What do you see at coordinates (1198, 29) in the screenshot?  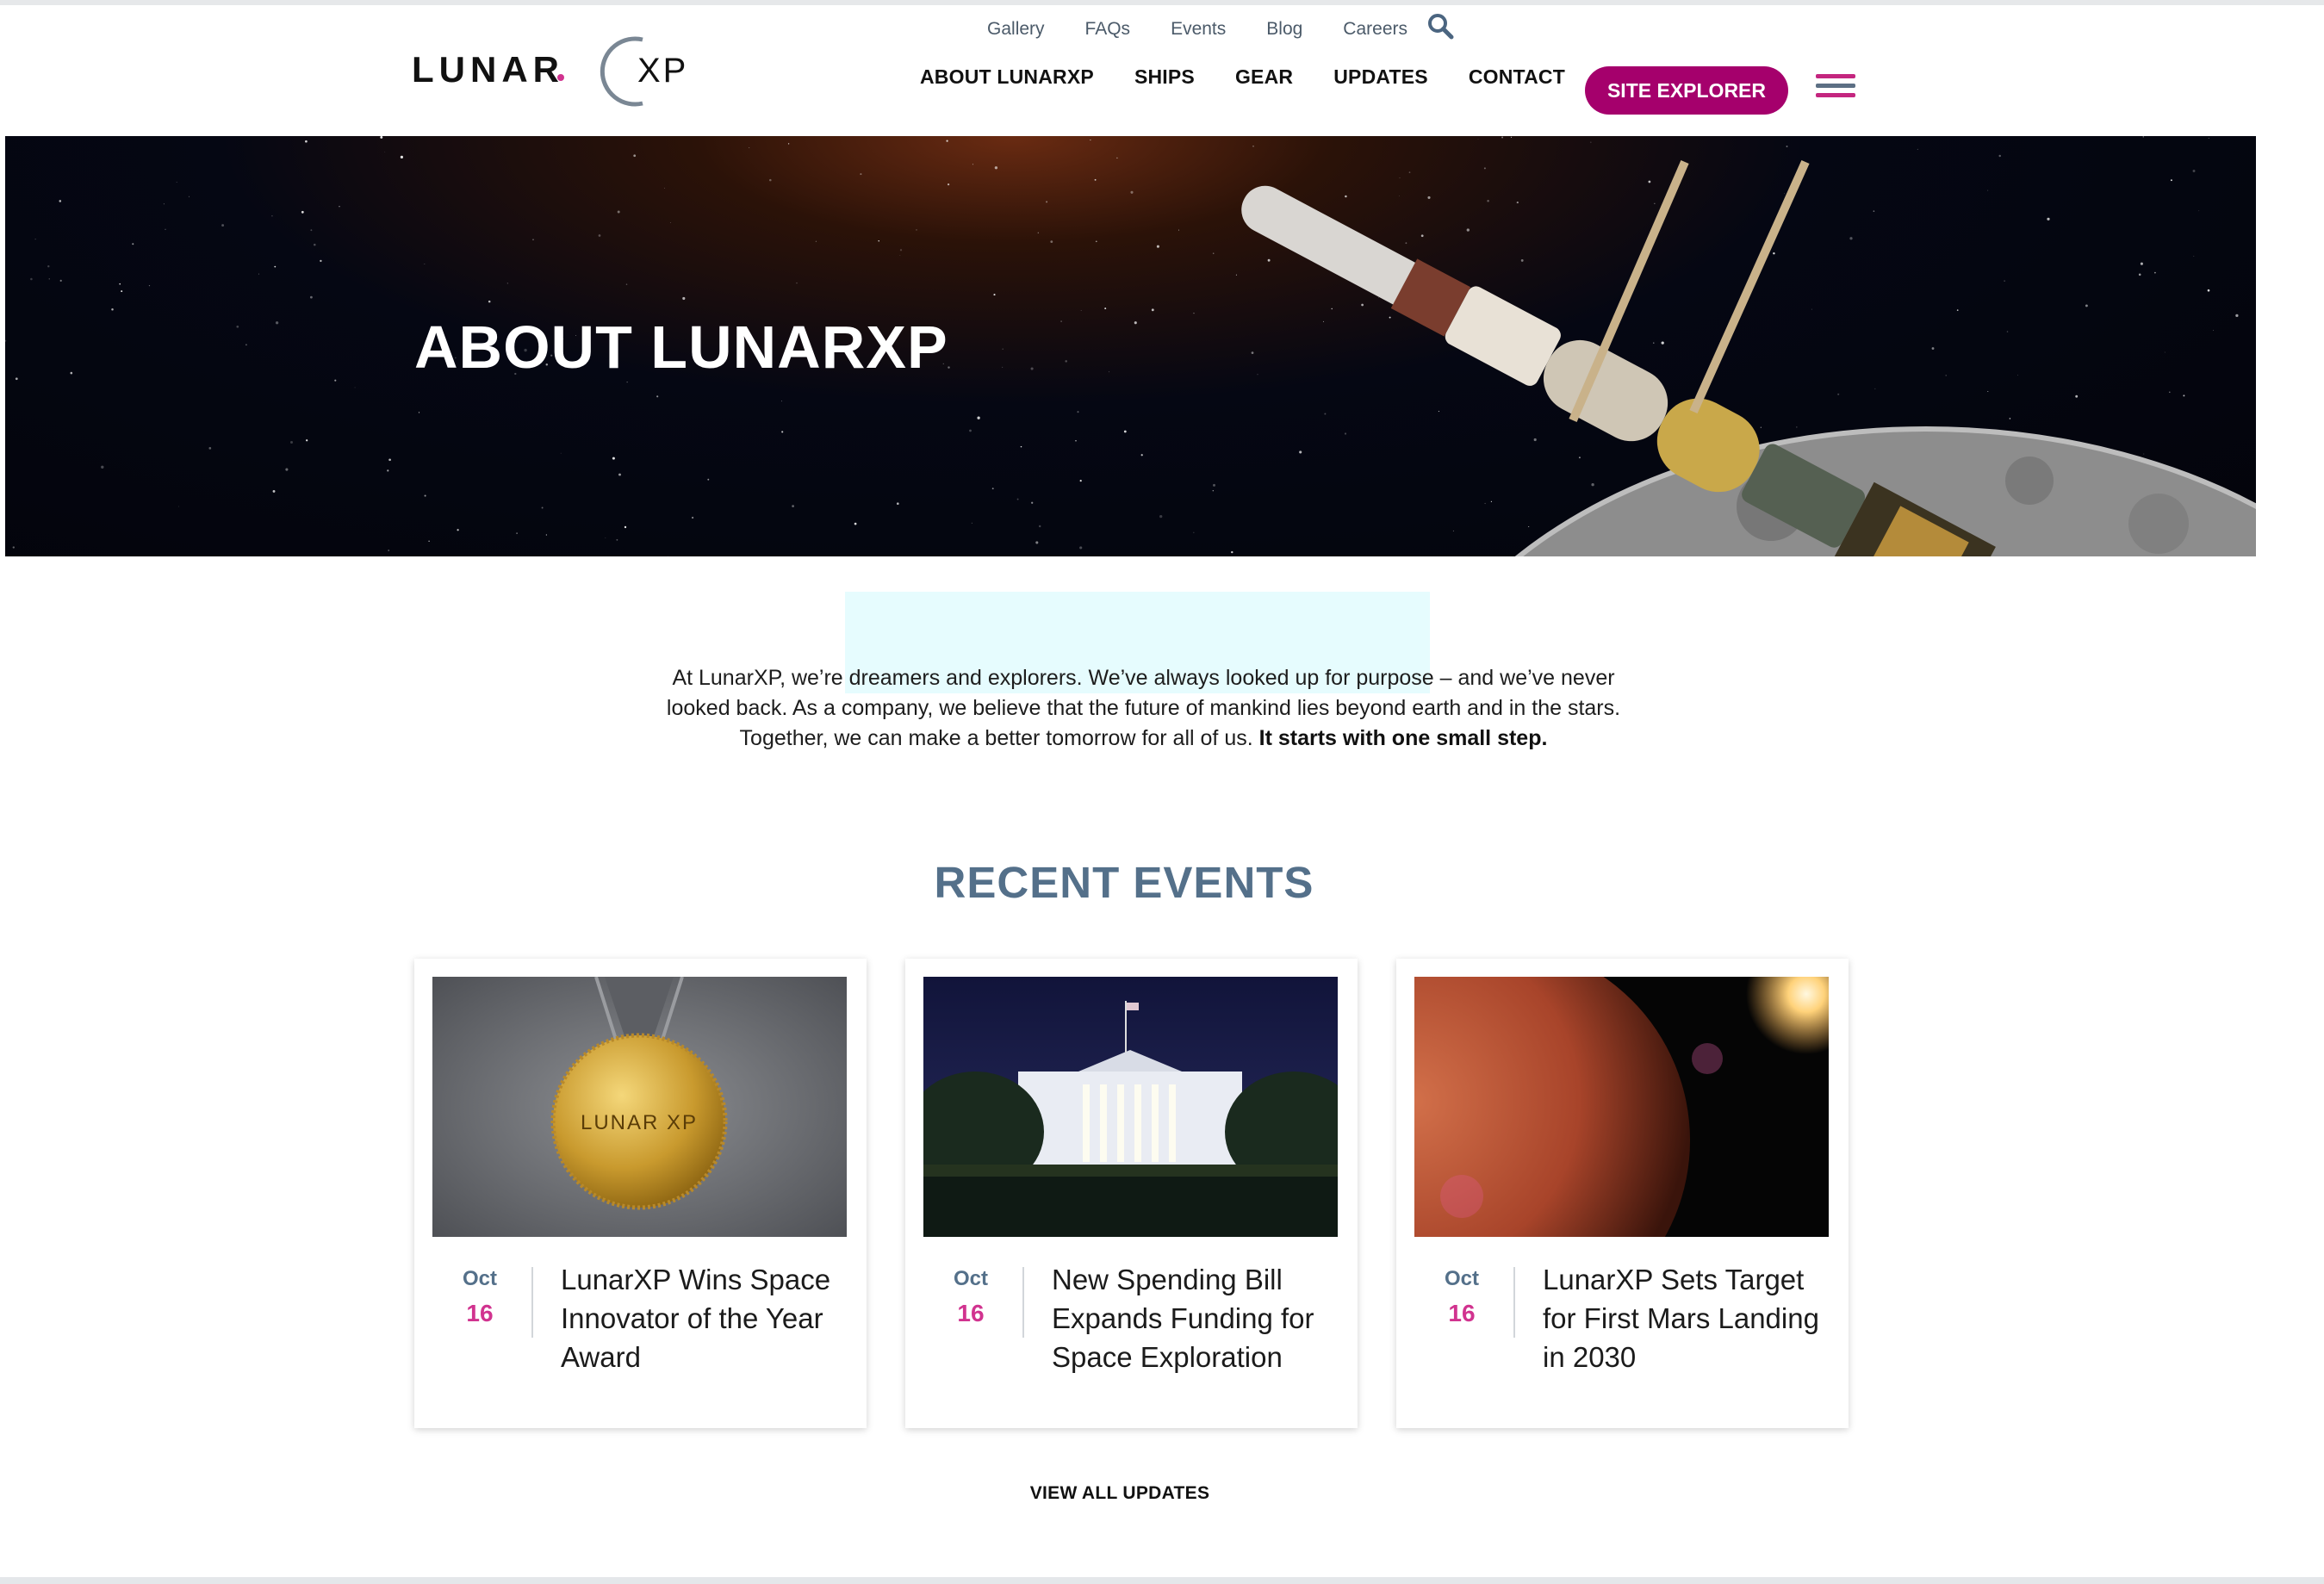 I see `util-link-events: Events` at bounding box center [1198, 29].